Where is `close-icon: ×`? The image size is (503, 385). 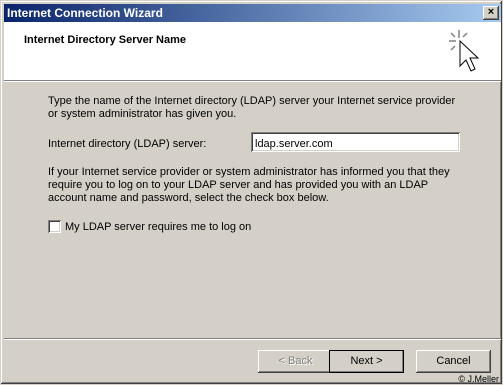 close-icon: × is located at coordinates (491, 12).